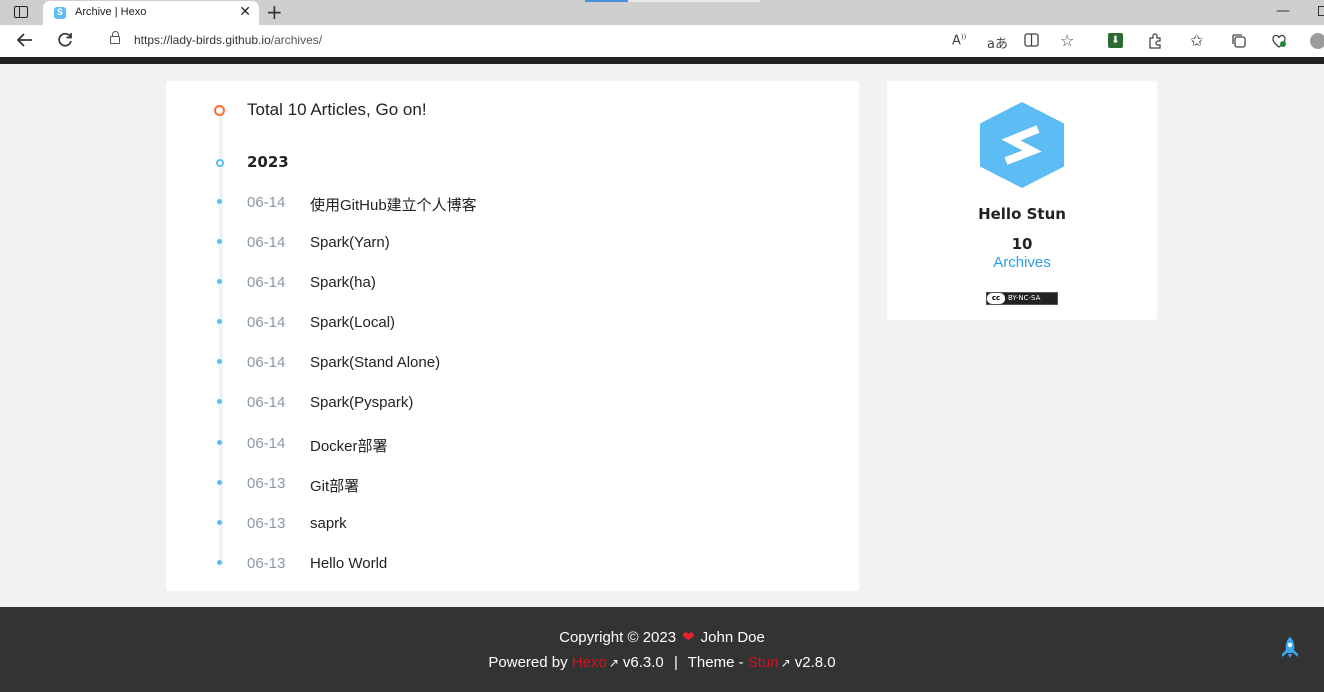  I want to click on post-title-link: Spark(ha), so click(343, 282).